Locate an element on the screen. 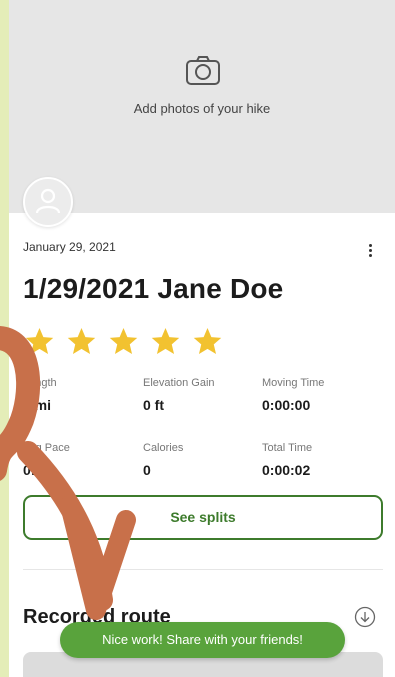 This screenshot has width=395, height=677. stat-label: Total Time is located at coordinates (287, 448).